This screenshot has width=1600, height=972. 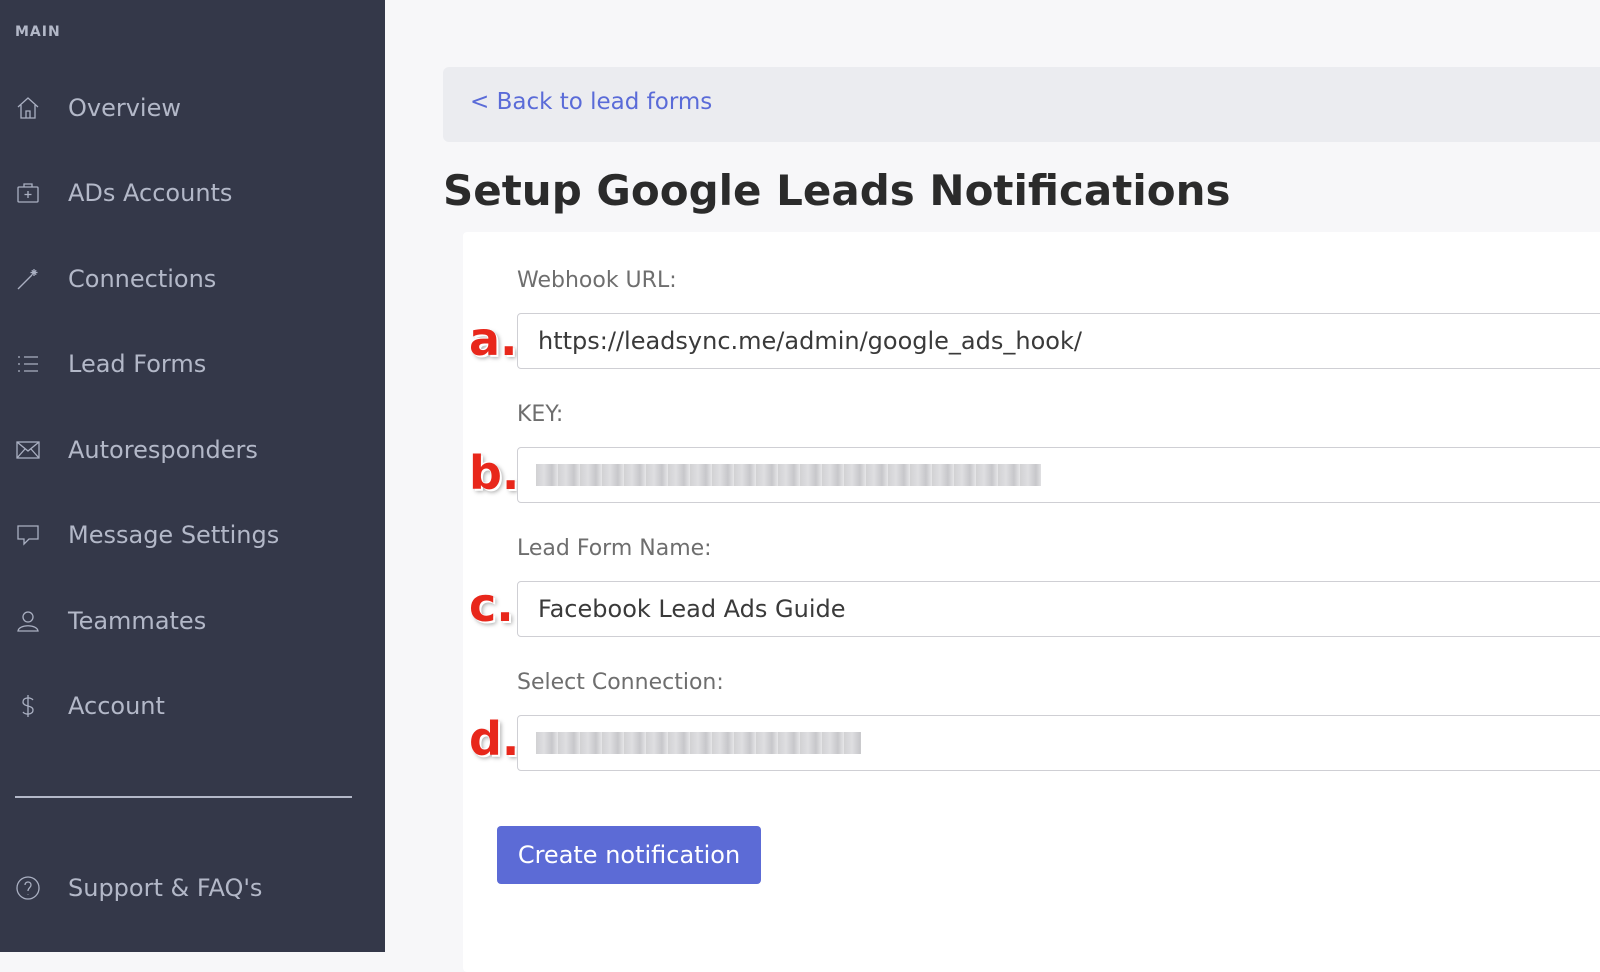 What do you see at coordinates (629, 855) in the screenshot?
I see `create-notification-button: Create notification` at bounding box center [629, 855].